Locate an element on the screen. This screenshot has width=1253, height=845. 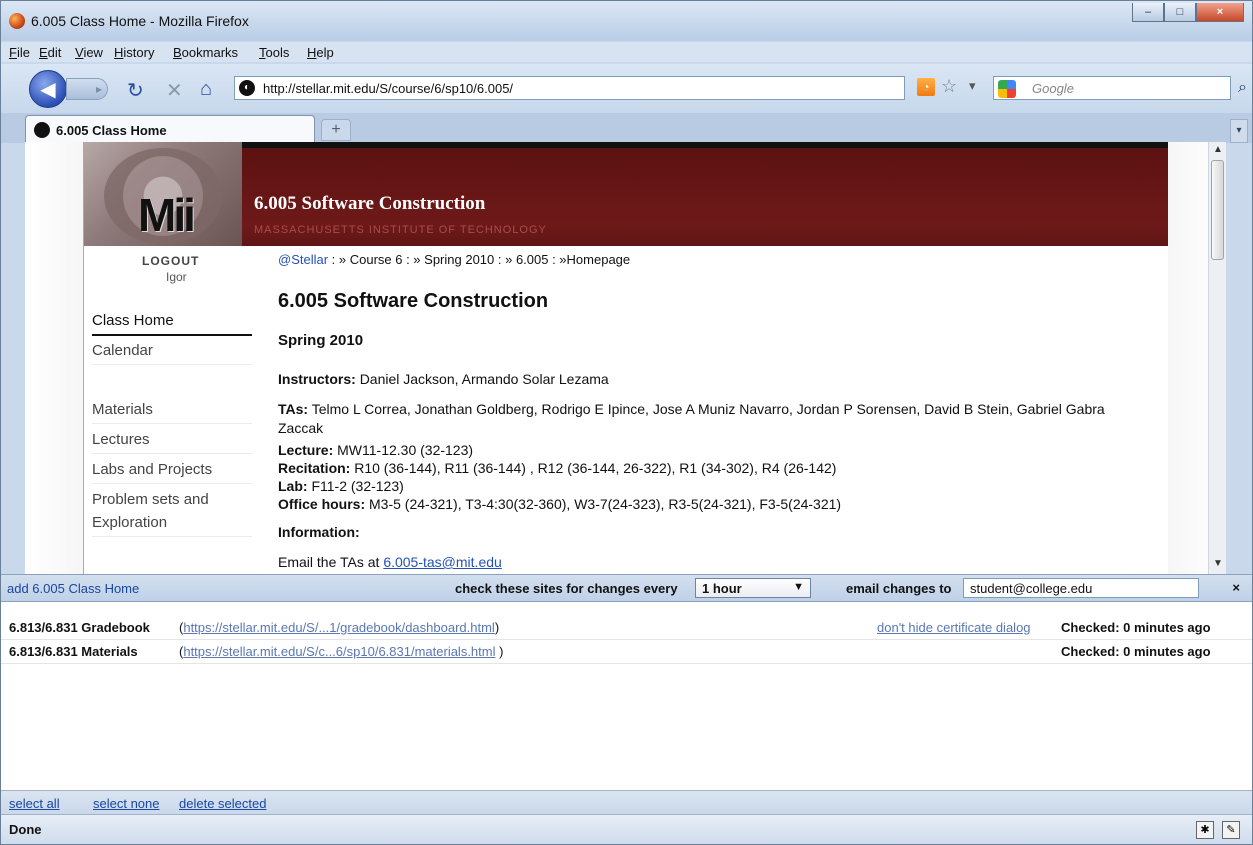
search-box: Google ⌕ is located at coordinates (1120, 88).